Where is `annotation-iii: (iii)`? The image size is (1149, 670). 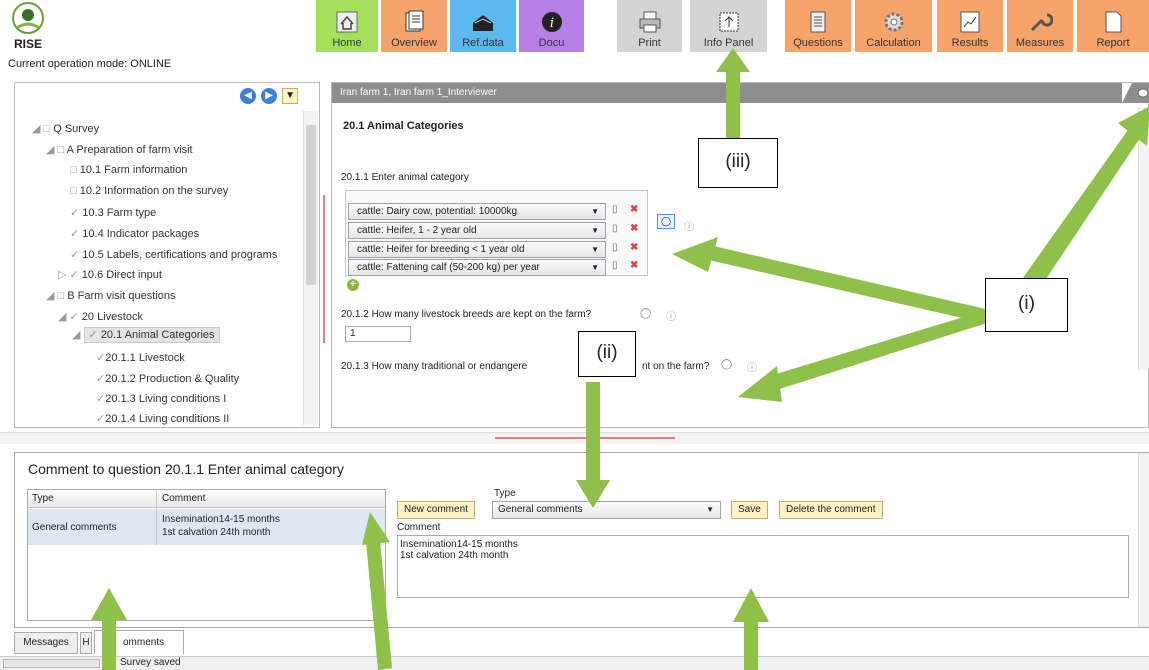
annotation-iii: (iii) is located at coordinates (738, 163).